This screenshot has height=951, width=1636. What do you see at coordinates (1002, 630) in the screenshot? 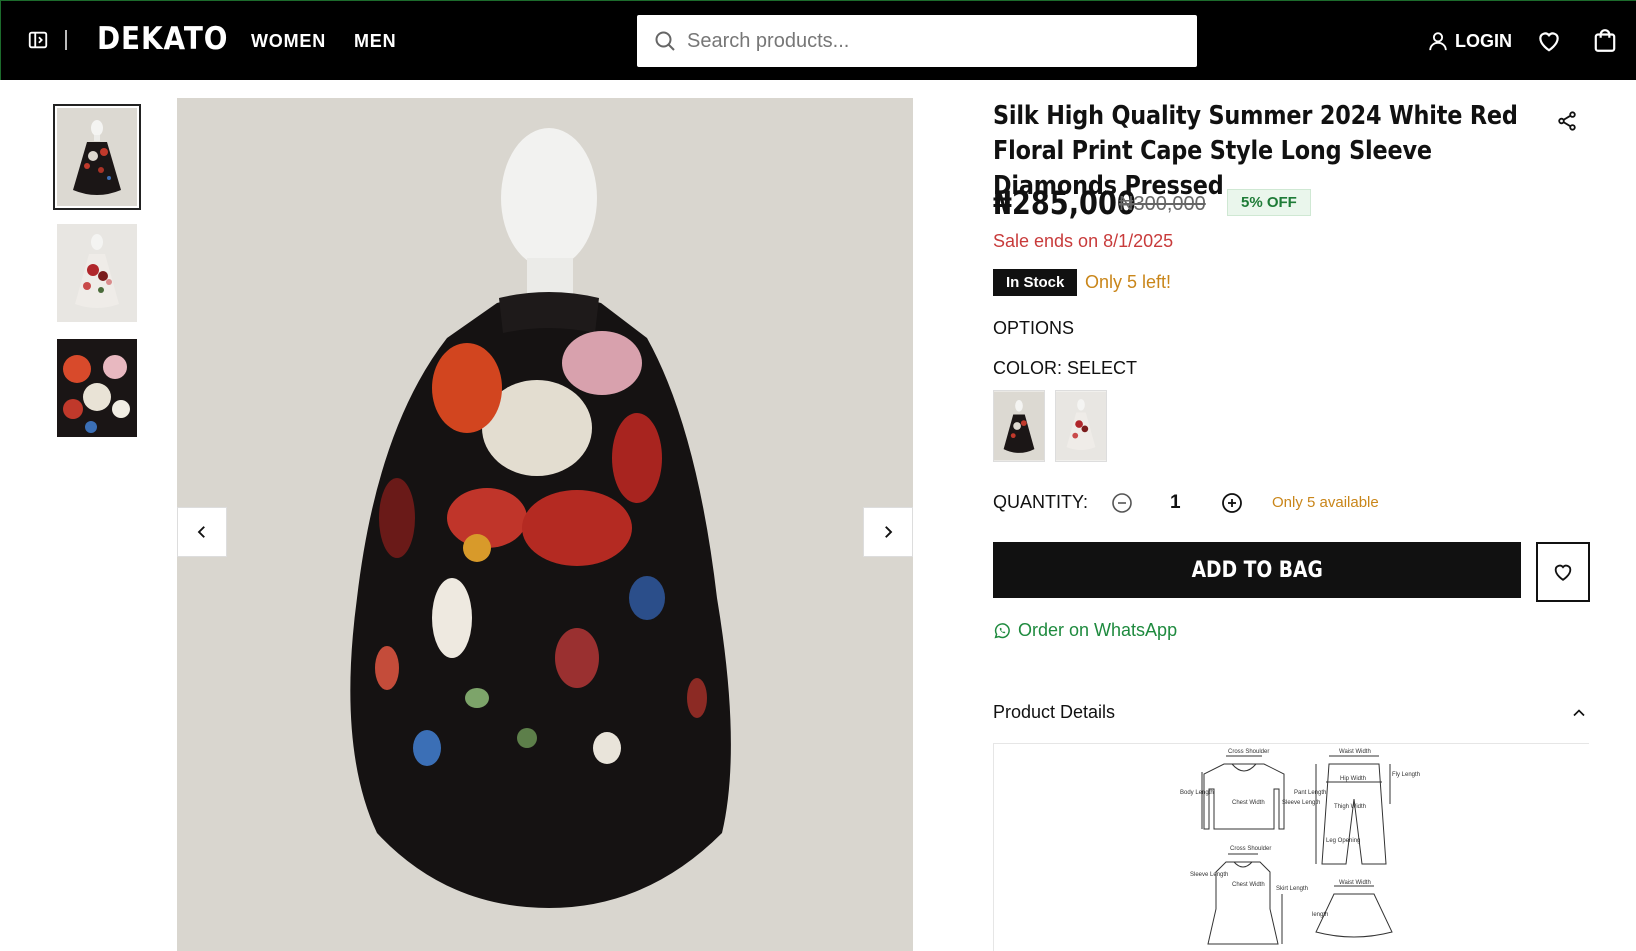
I see `whatsapp-icon` at bounding box center [1002, 630].